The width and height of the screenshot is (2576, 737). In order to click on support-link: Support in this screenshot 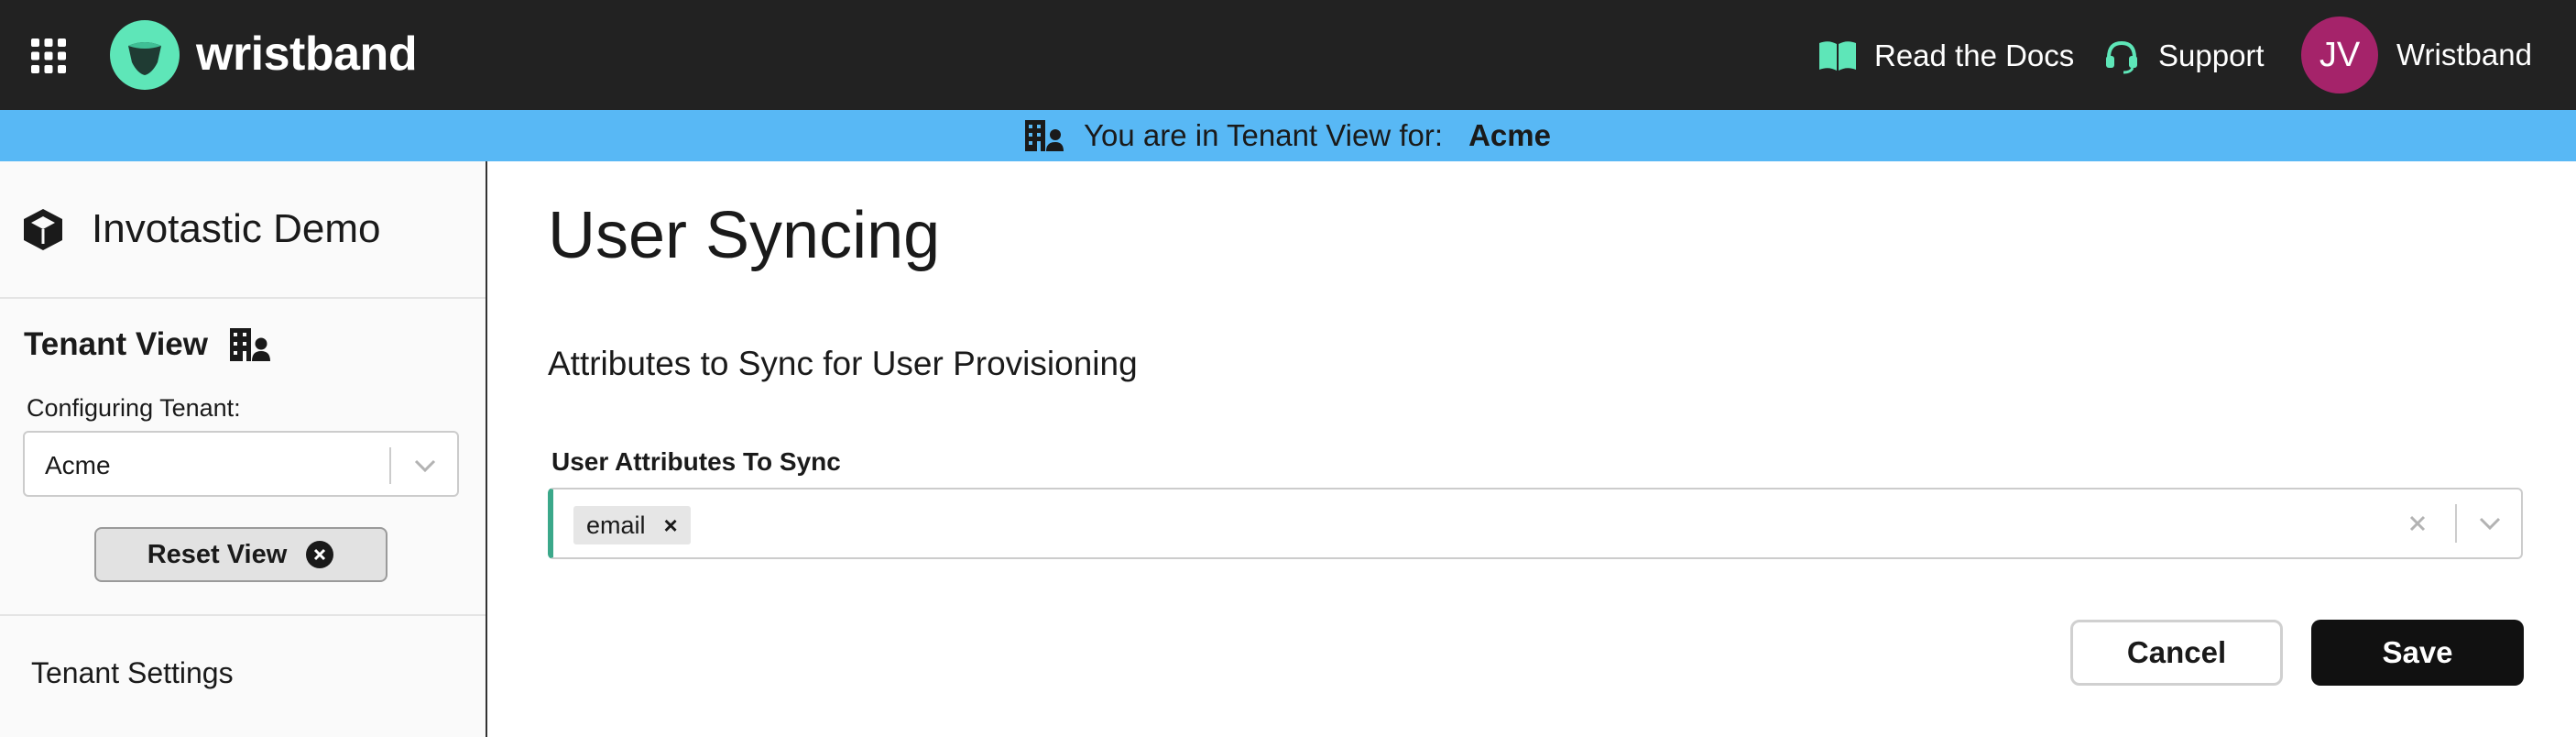, I will do `click(2183, 56)`.